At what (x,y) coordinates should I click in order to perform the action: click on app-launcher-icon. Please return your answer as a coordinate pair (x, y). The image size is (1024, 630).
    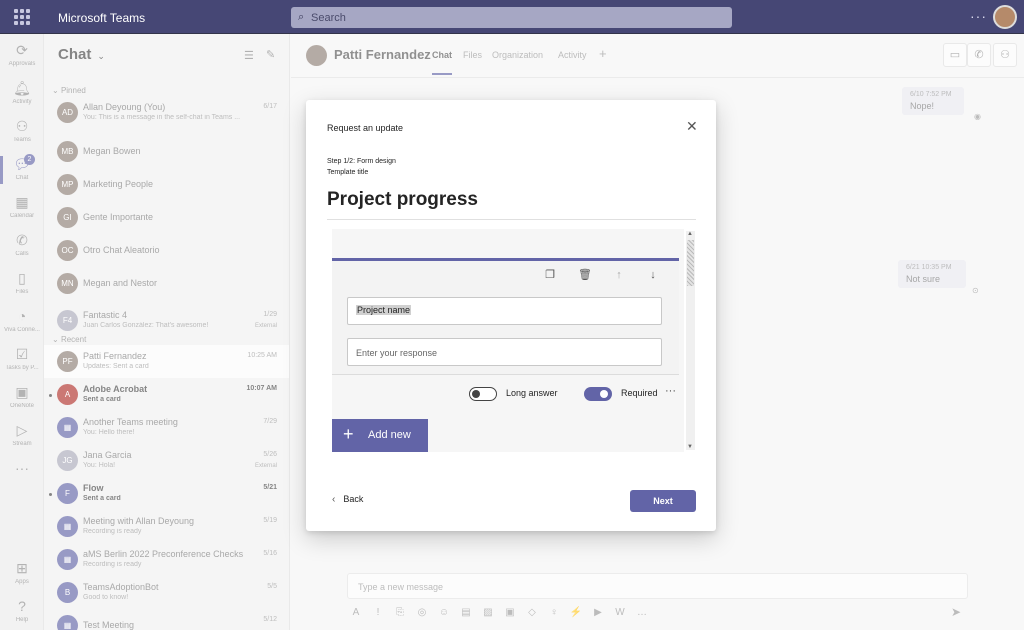
    Looking at the image, I should click on (22, 17).